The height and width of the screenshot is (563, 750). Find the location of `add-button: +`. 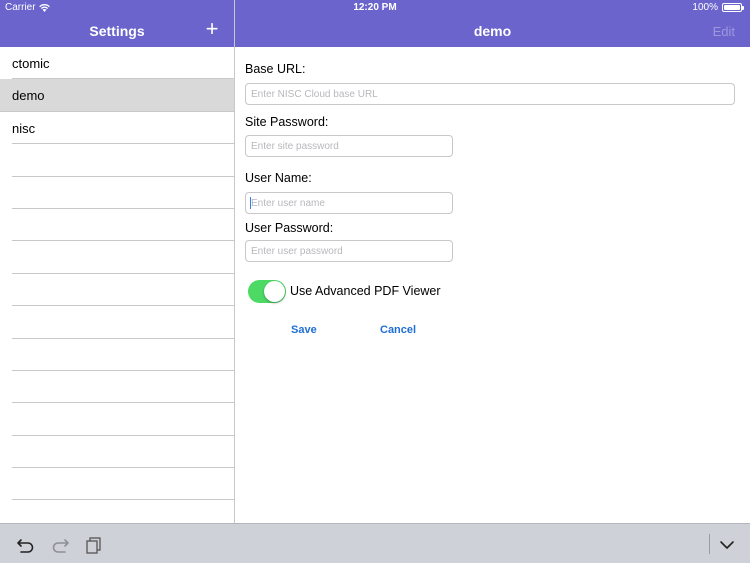

add-button: + is located at coordinates (212, 29).